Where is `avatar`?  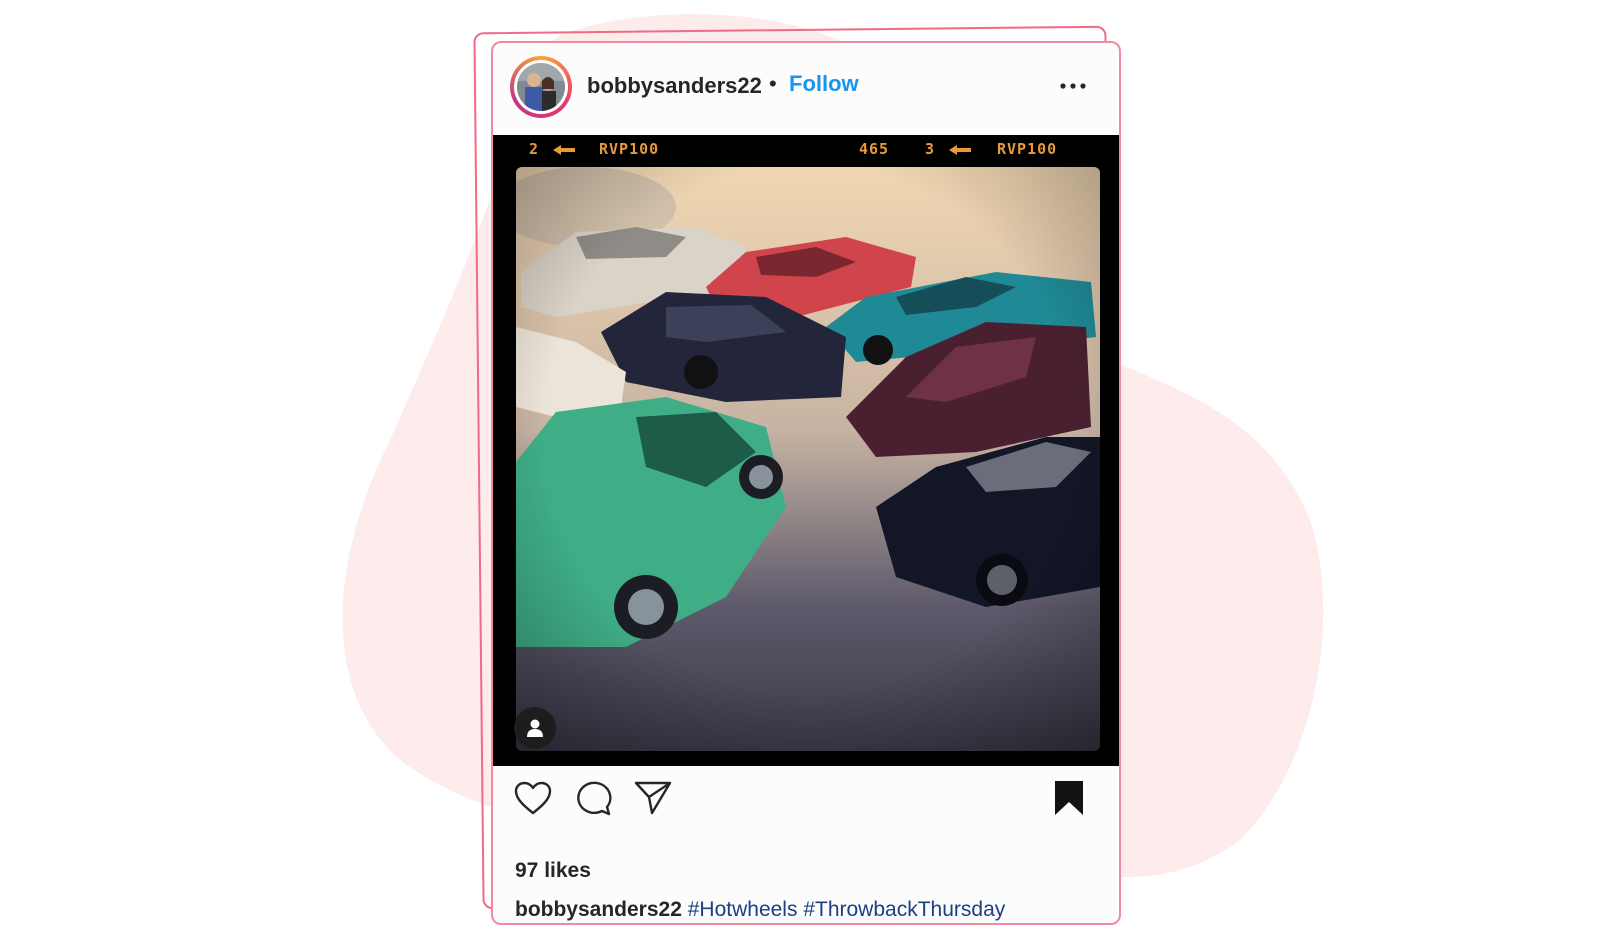
avatar is located at coordinates (541, 87).